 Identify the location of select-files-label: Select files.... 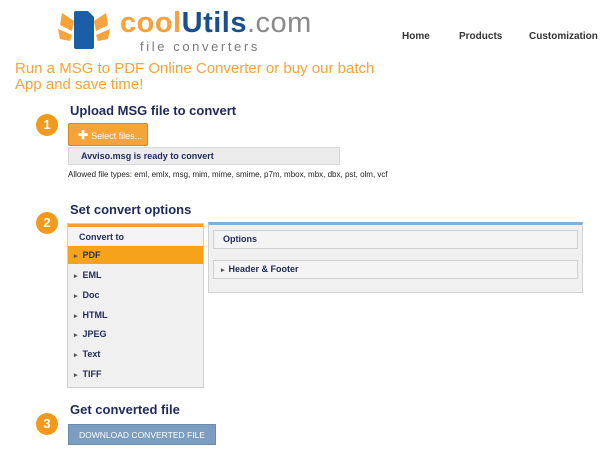
(117, 136).